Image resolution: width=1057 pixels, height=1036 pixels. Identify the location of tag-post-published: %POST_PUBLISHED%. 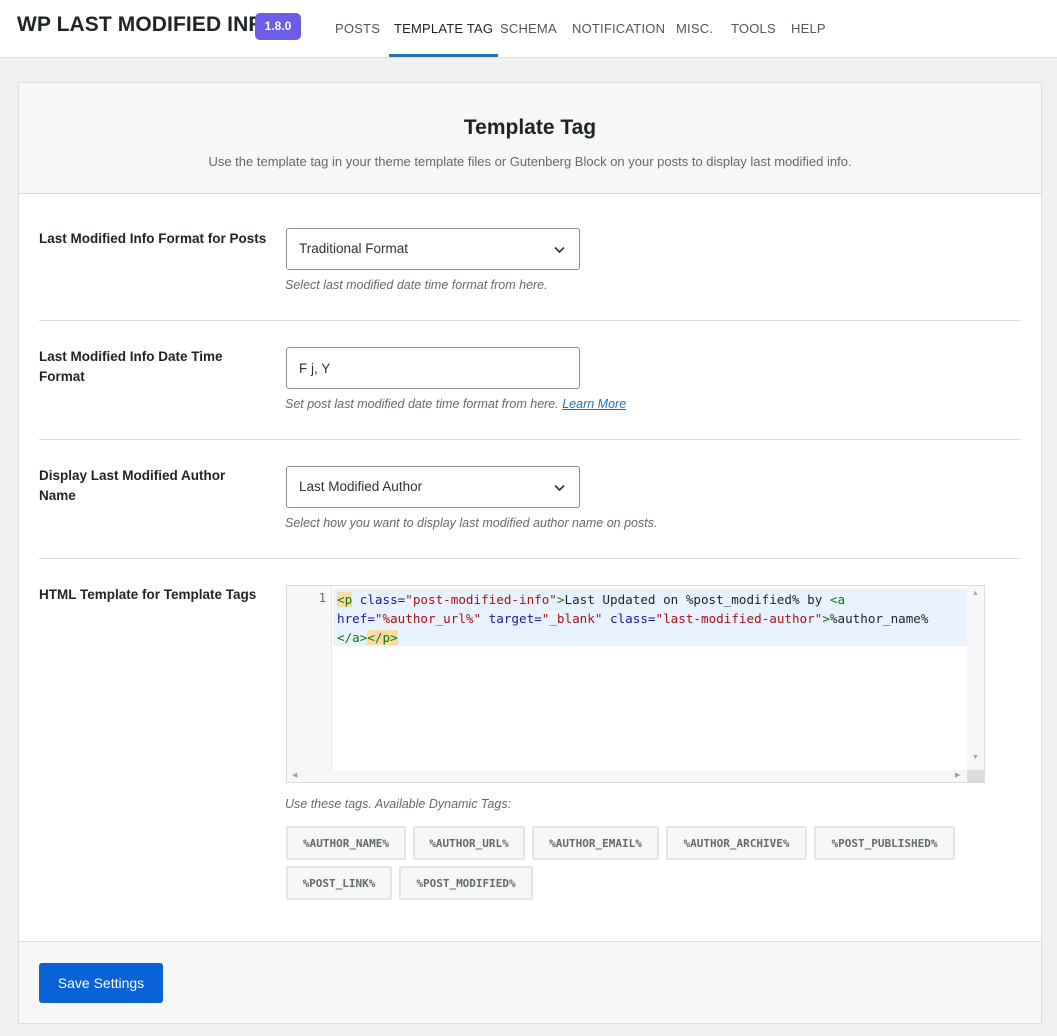
(884, 843).